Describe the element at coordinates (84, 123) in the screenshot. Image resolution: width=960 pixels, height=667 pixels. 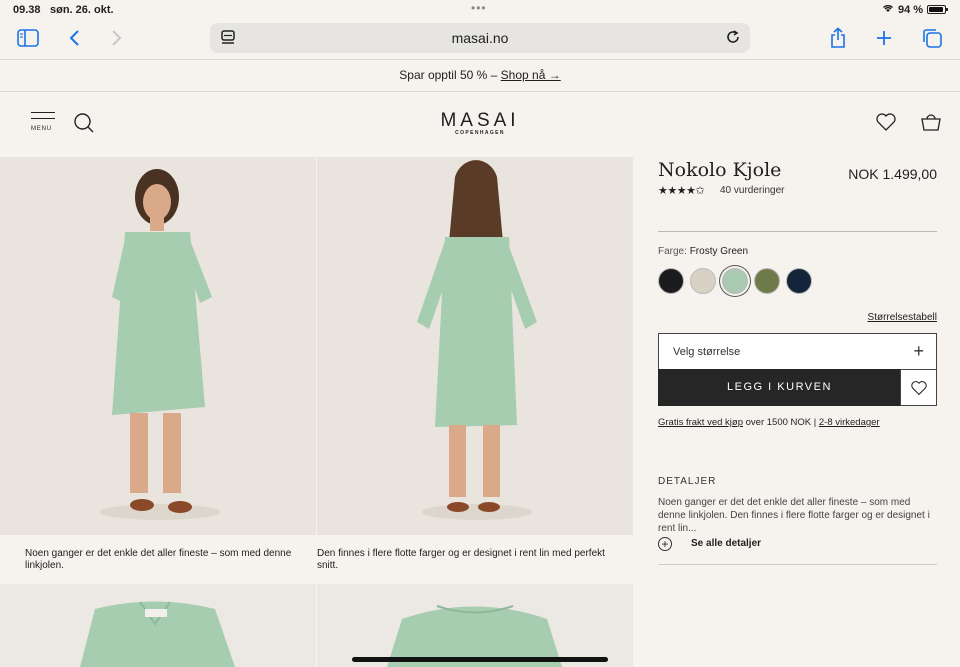
I see `search-icon` at that location.